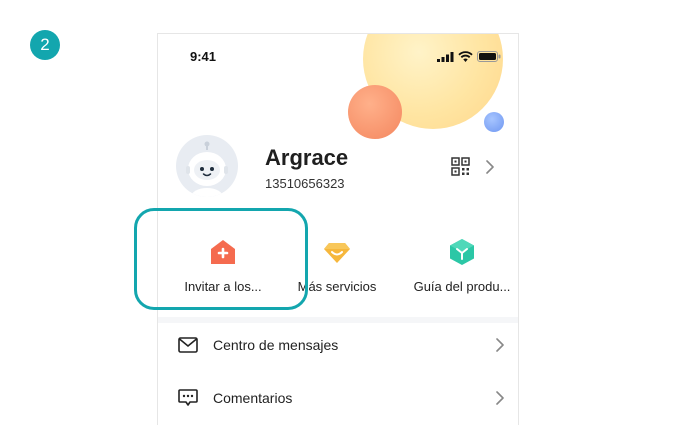 The image size is (674, 425). Describe the element at coordinates (253, 398) in the screenshot. I see `menu-item-label: Comentarios` at that location.